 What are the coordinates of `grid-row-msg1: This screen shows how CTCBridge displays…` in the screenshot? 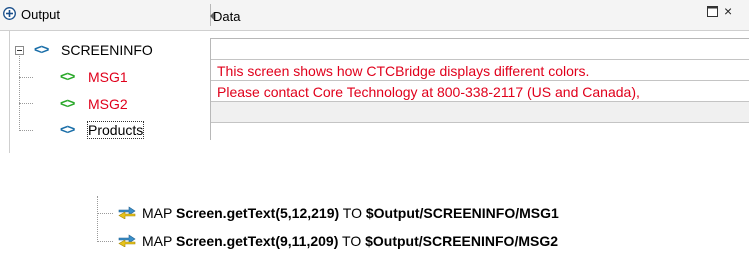 It's located at (480, 70).